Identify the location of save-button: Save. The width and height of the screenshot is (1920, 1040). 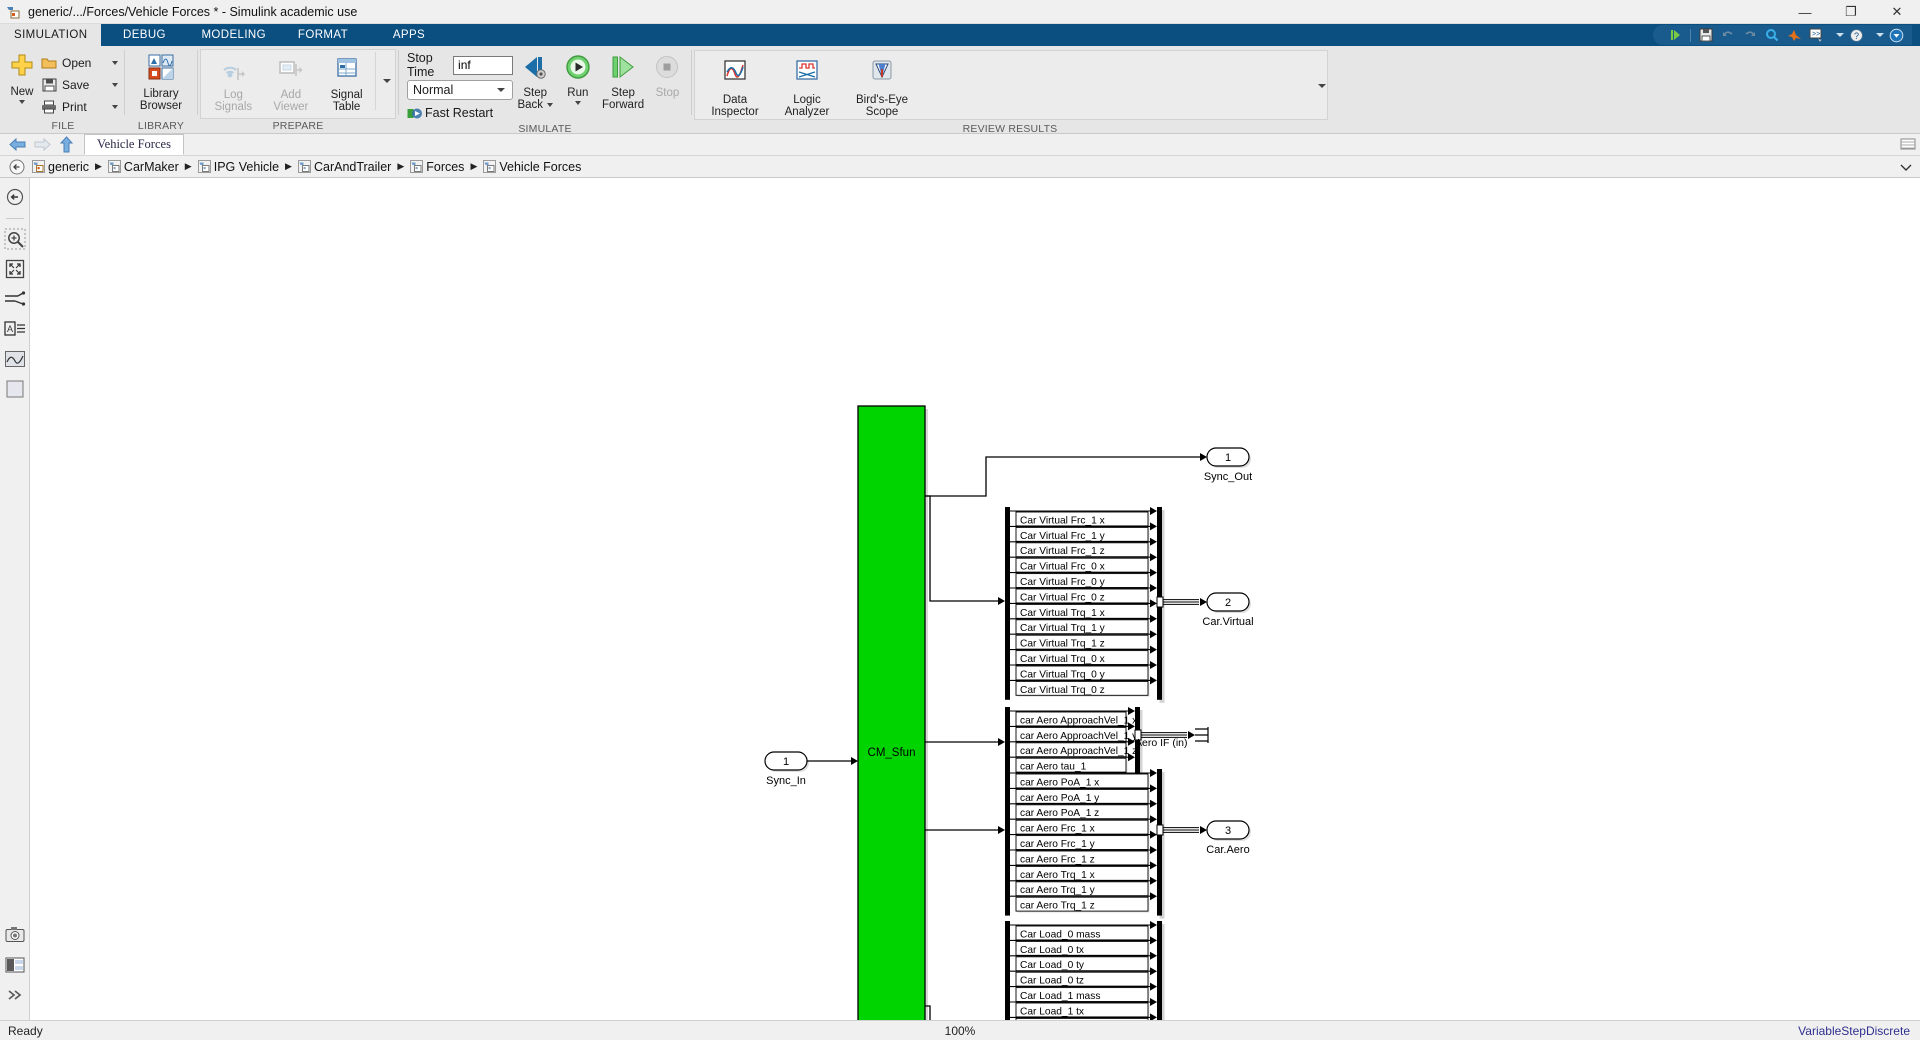
(79, 85).